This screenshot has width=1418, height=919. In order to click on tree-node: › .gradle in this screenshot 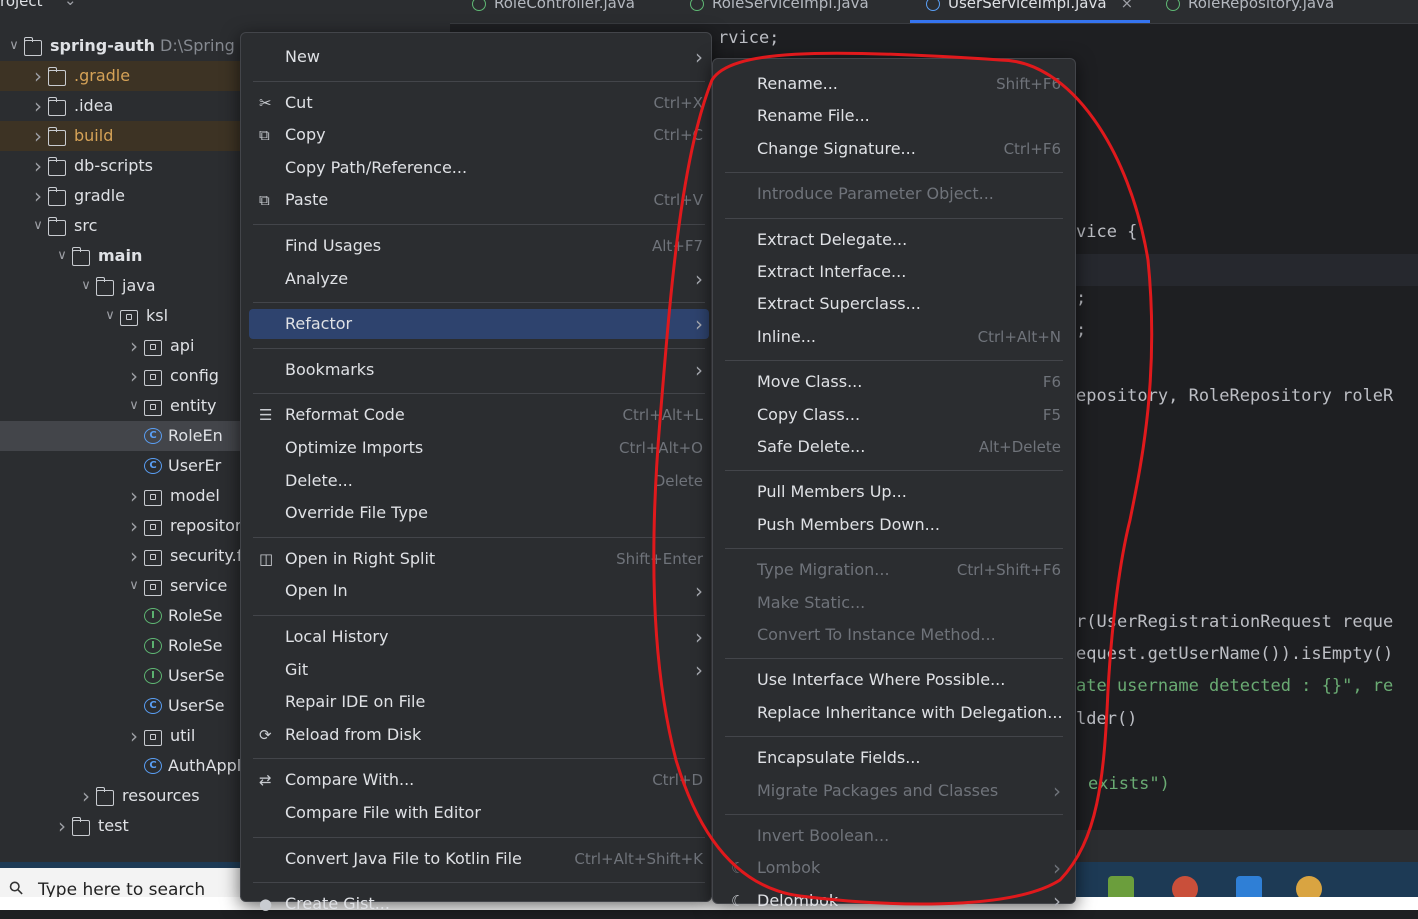, I will do `click(120, 76)`.